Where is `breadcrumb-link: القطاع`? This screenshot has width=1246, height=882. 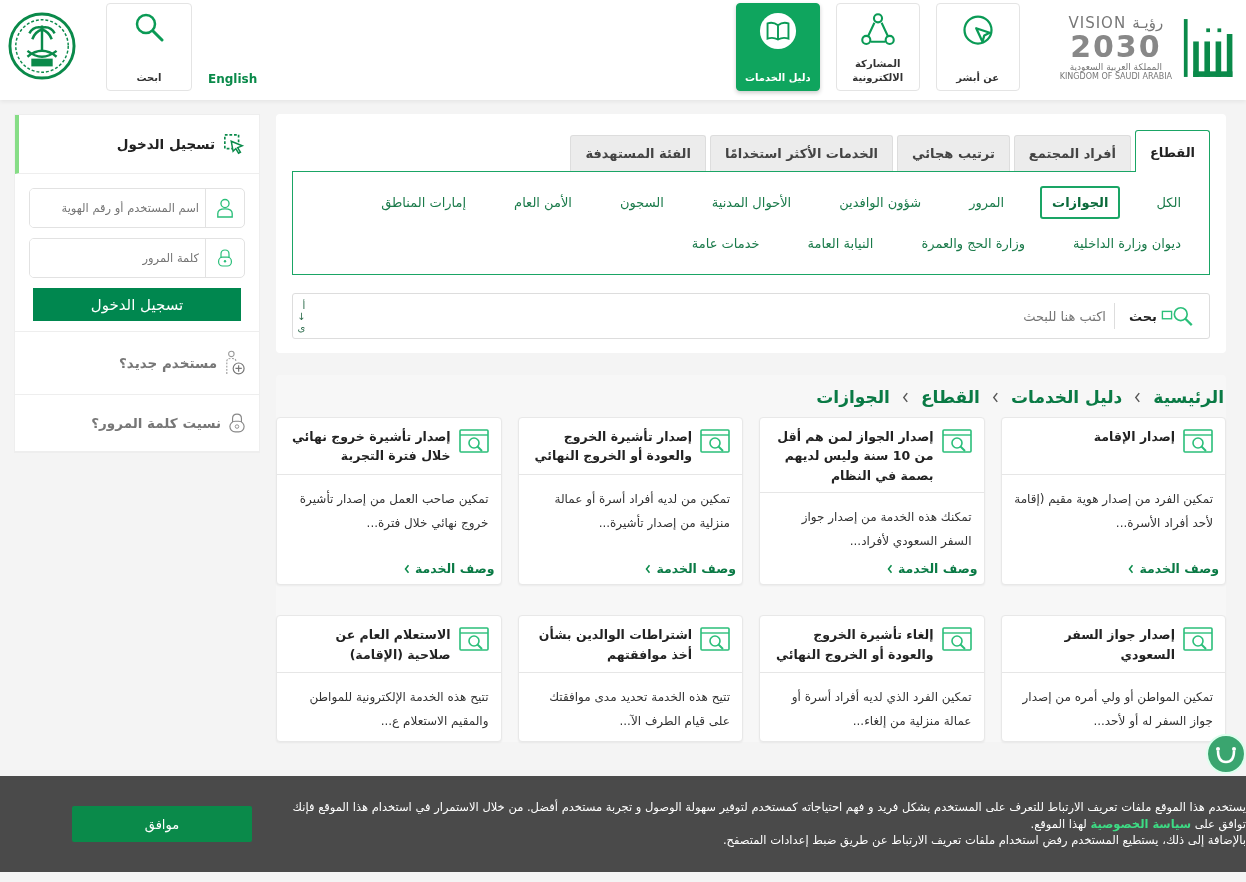
breadcrumb-link: القطاع is located at coordinates (950, 397).